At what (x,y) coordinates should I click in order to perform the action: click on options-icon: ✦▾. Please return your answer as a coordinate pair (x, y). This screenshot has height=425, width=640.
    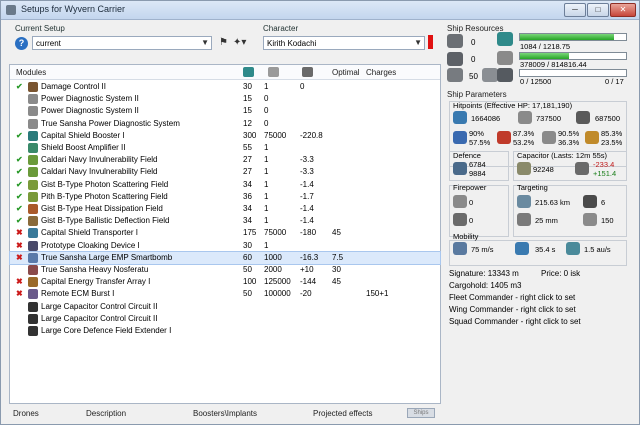
    Looking at the image, I should click on (239, 42).